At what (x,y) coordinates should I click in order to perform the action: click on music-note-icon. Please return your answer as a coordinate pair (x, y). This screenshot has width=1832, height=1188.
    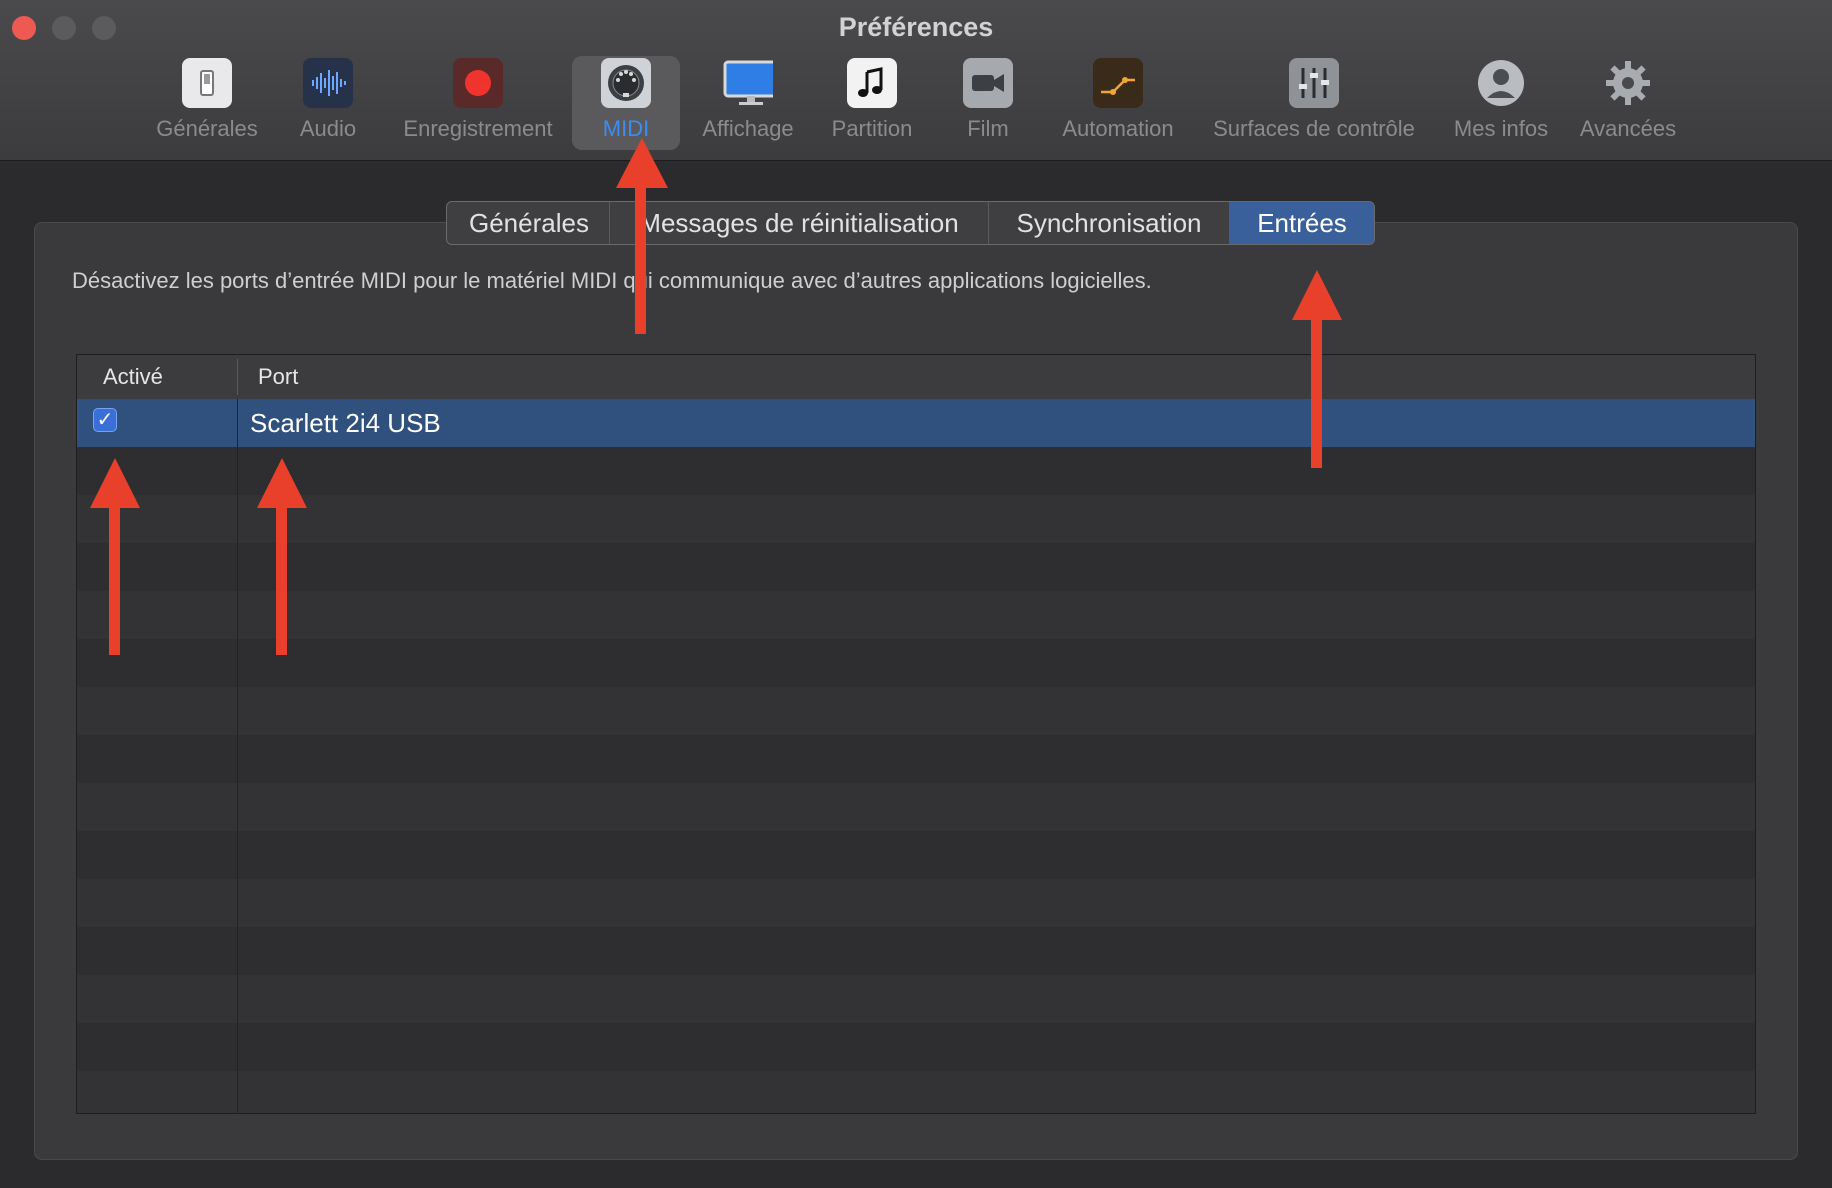
    Looking at the image, I should click on (872, 83).